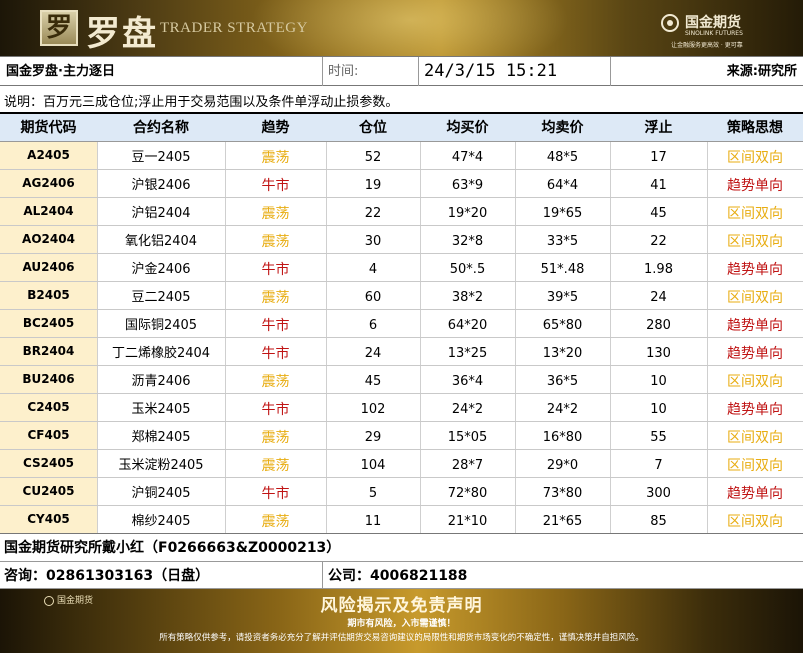 This screenshot has width=803, height=653. What do you see at coordinates (658, 493) in the screenshot?
I see `cell-float-stop: 300` at bounding box center [658, 493].